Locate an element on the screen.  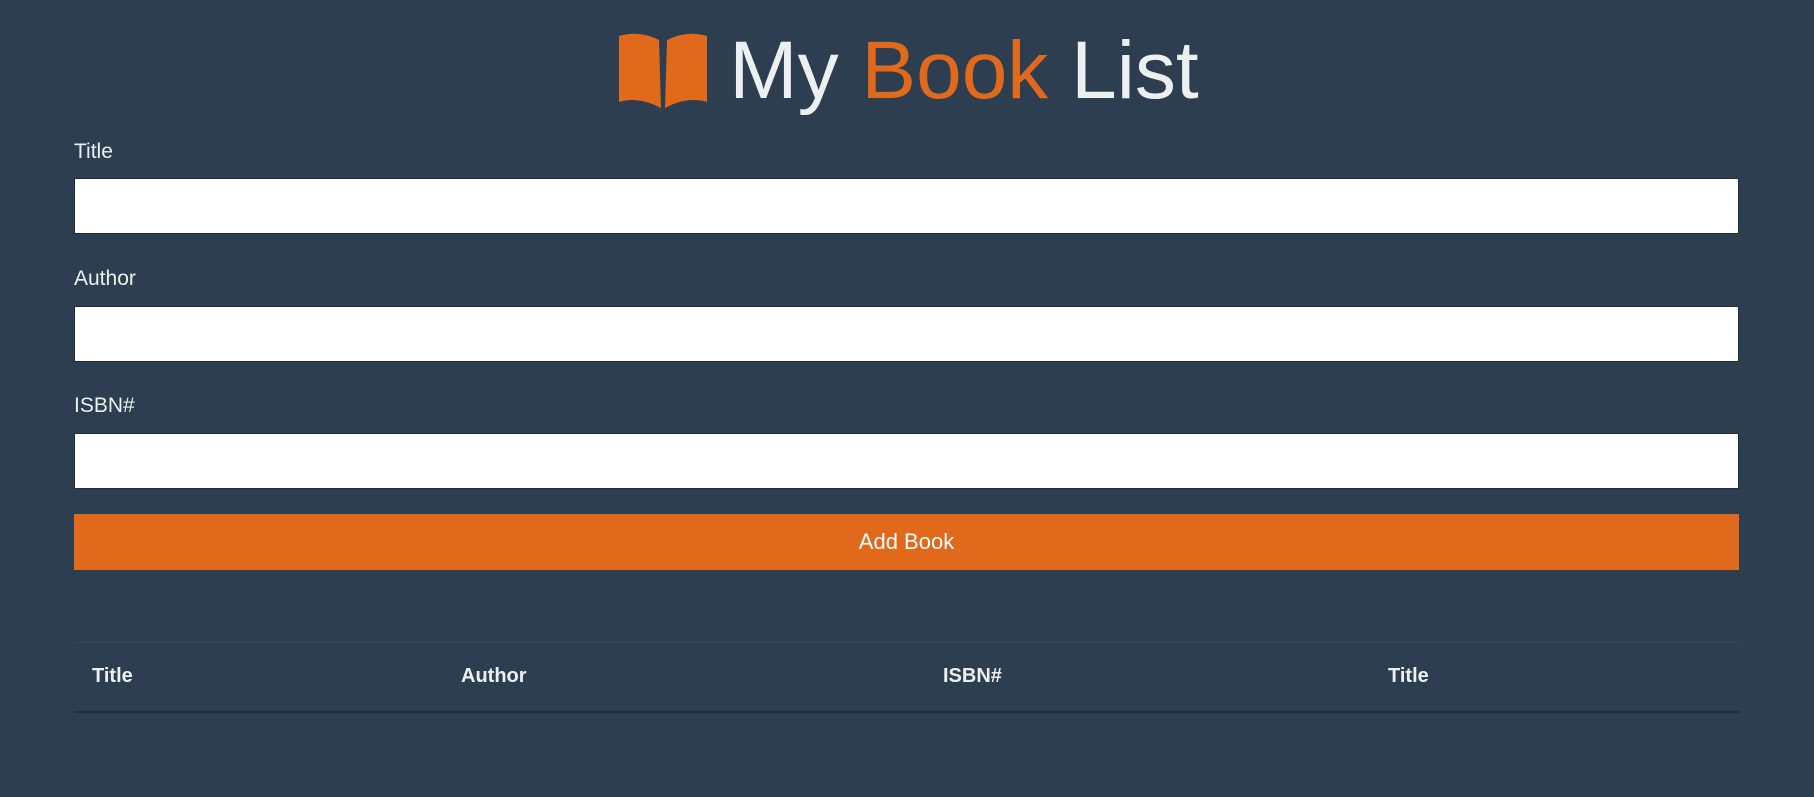
column-header-isbn: ISBN# is located at coordinates (972, 676).